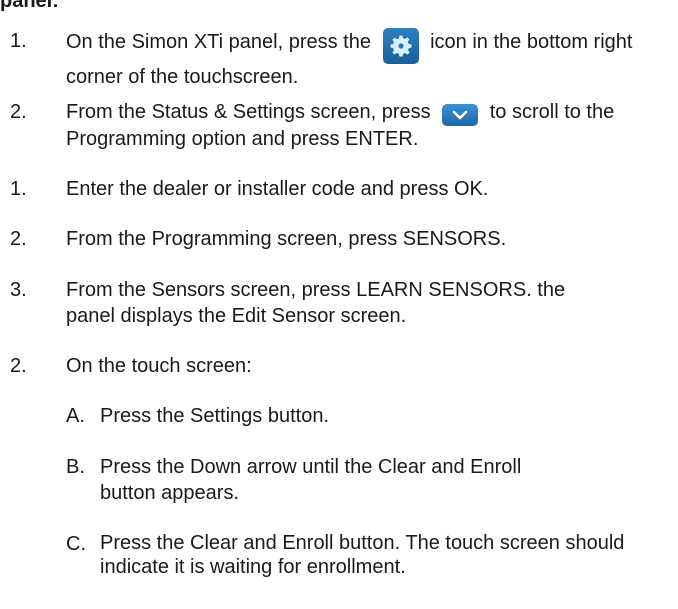 Image resolution: width=678 pixels, height=609 pixels. What do you see at coordinates (76, 544) in the screenshot?
I see `substep-letter: C.` at bounding box center [76, 544].